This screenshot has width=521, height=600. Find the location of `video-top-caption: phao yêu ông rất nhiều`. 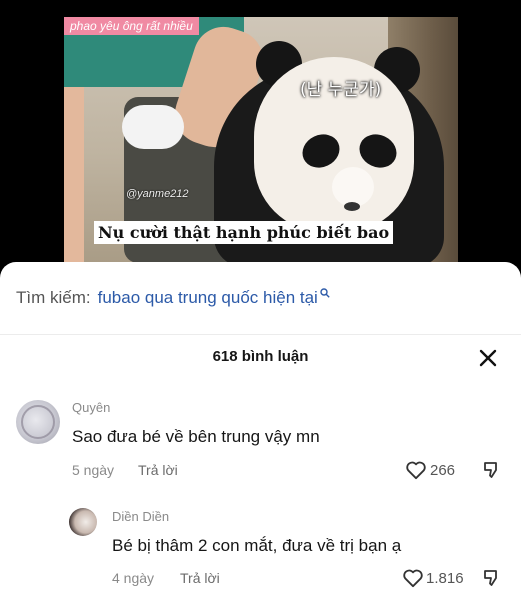

video-top-caption: phao yêu ông rất nhiều is located at coordinates (131, 26).